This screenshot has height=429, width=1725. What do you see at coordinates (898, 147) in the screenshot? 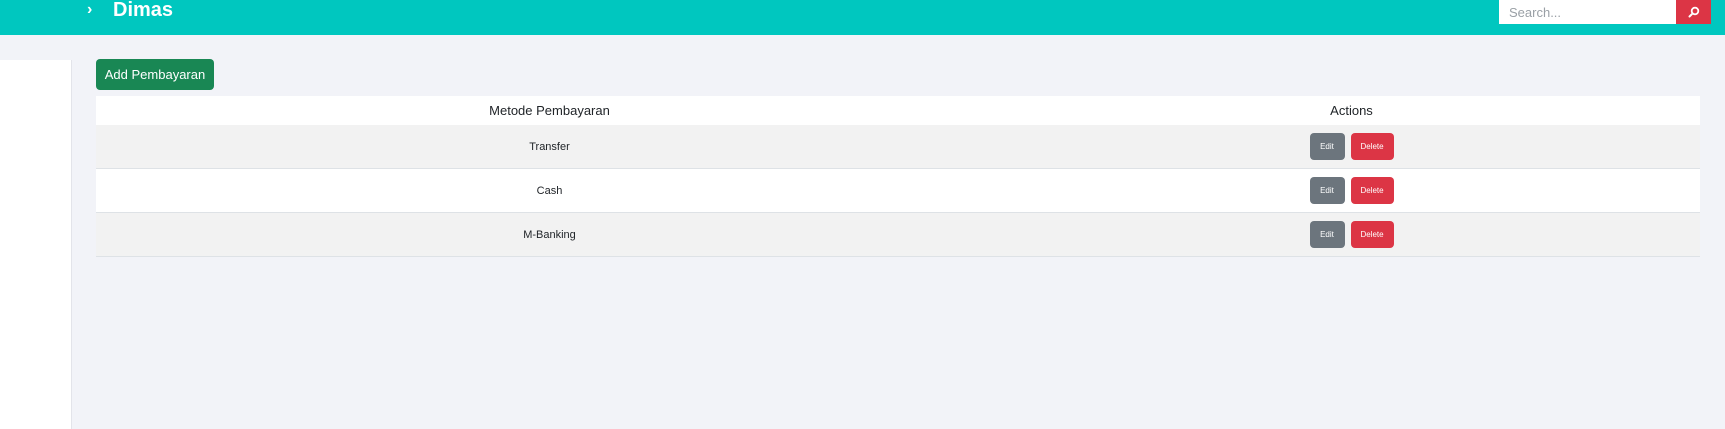
I see `table-row: Transfer Edit Delete` at bounding box center [898, 147].